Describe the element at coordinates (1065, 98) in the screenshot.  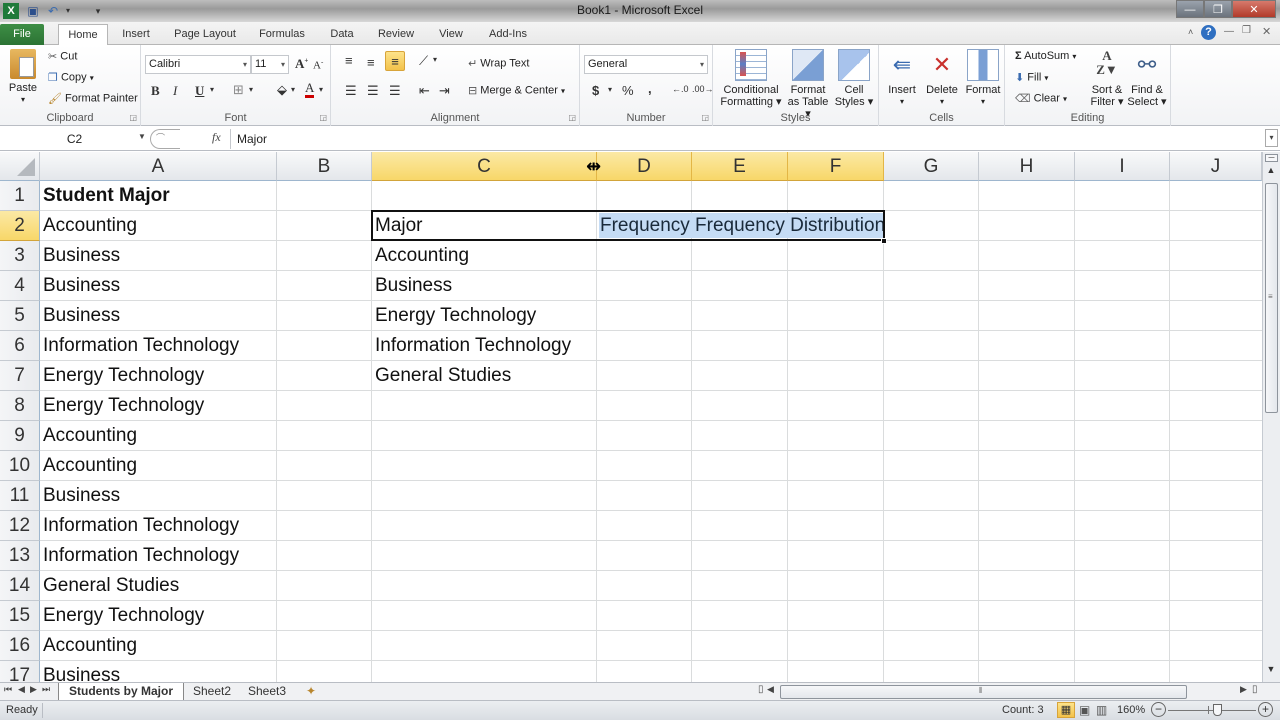
I see `clear-dropdown-icon: ▾` at that location.